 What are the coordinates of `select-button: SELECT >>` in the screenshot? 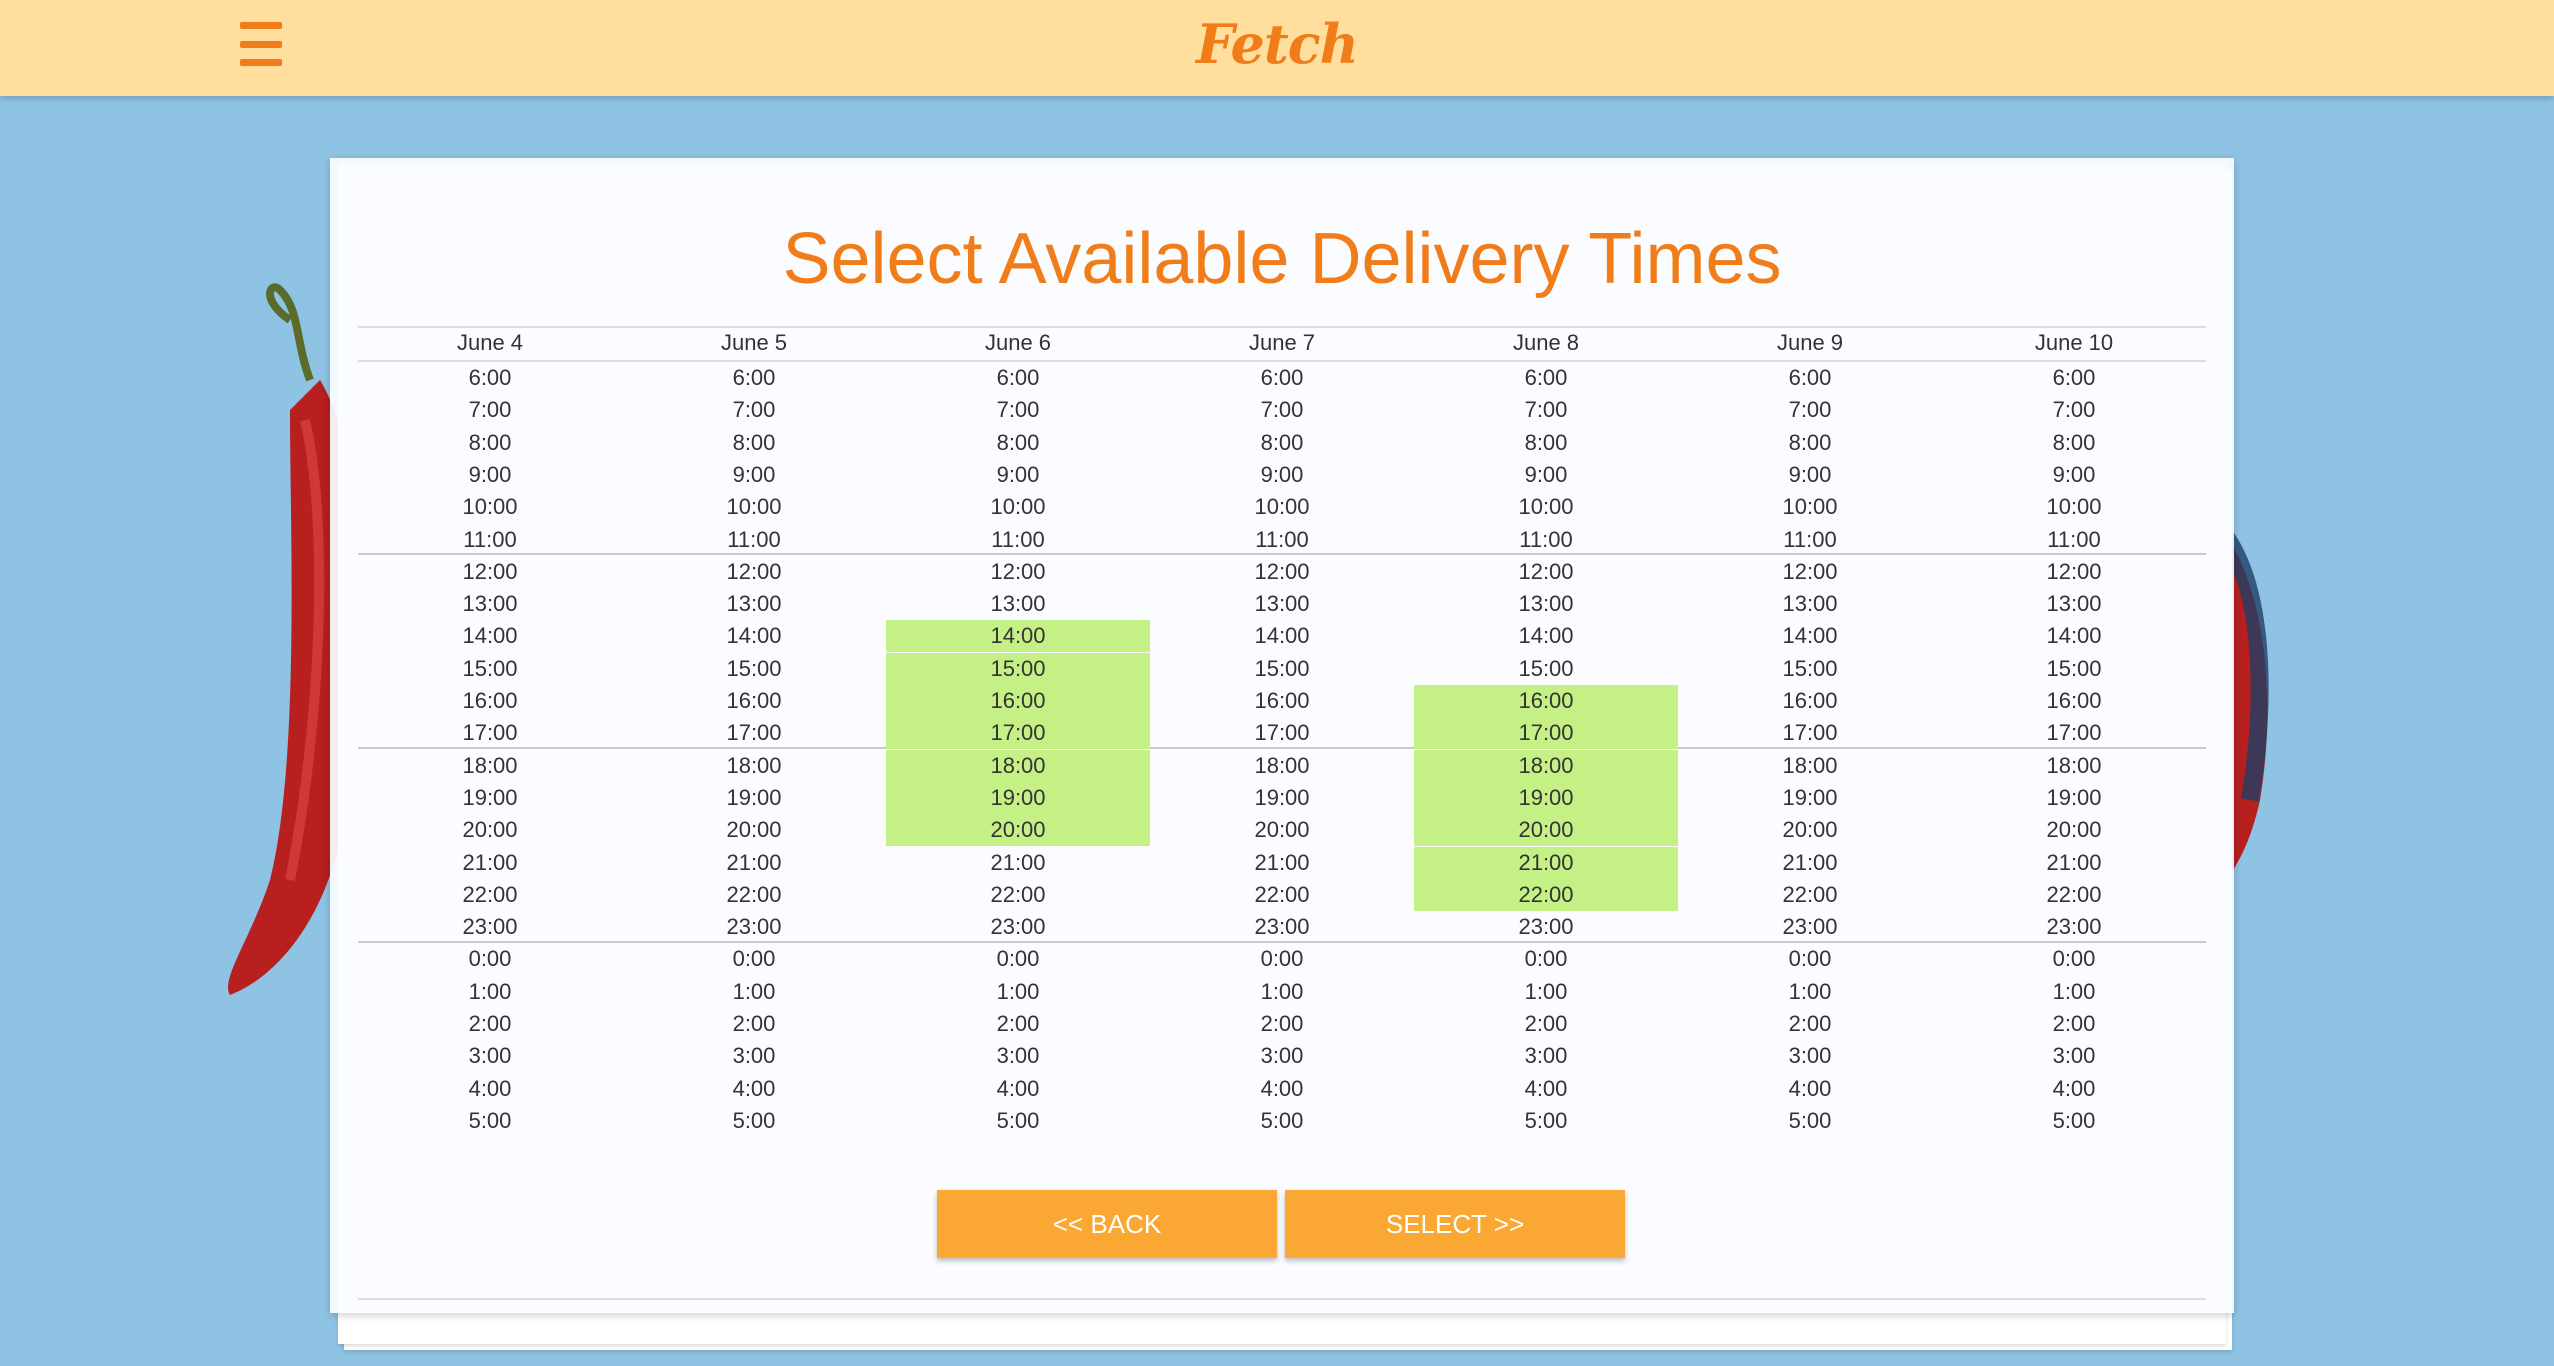 It's located at (1455, 1224).